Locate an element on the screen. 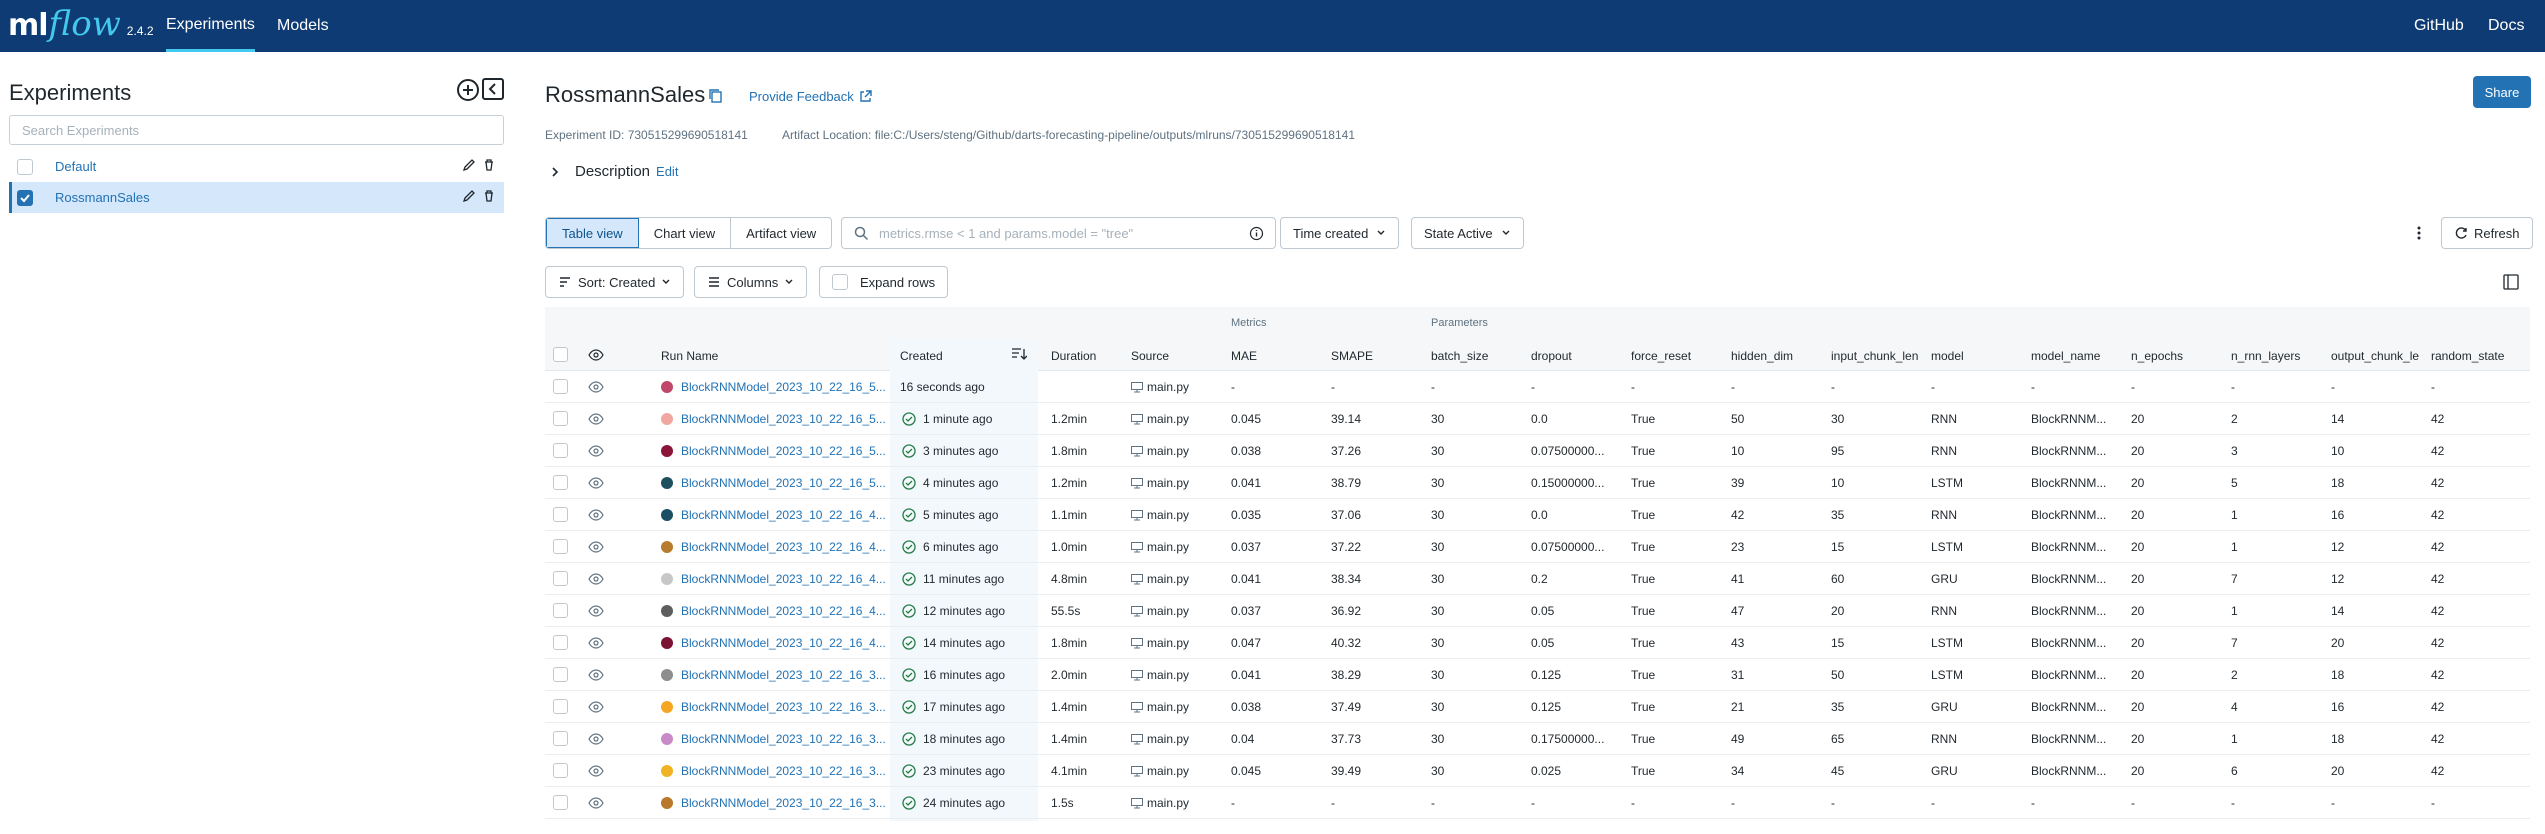  select-all-checkbox is located at coordinates (560, 354).